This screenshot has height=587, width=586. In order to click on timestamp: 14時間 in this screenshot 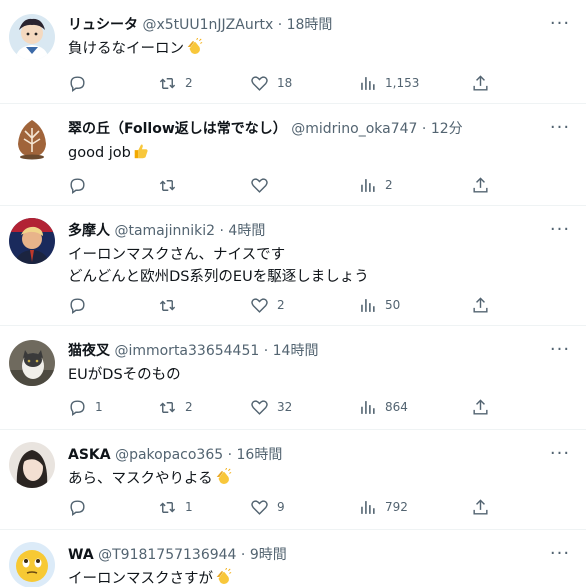, I will do `click(296, 351)`.